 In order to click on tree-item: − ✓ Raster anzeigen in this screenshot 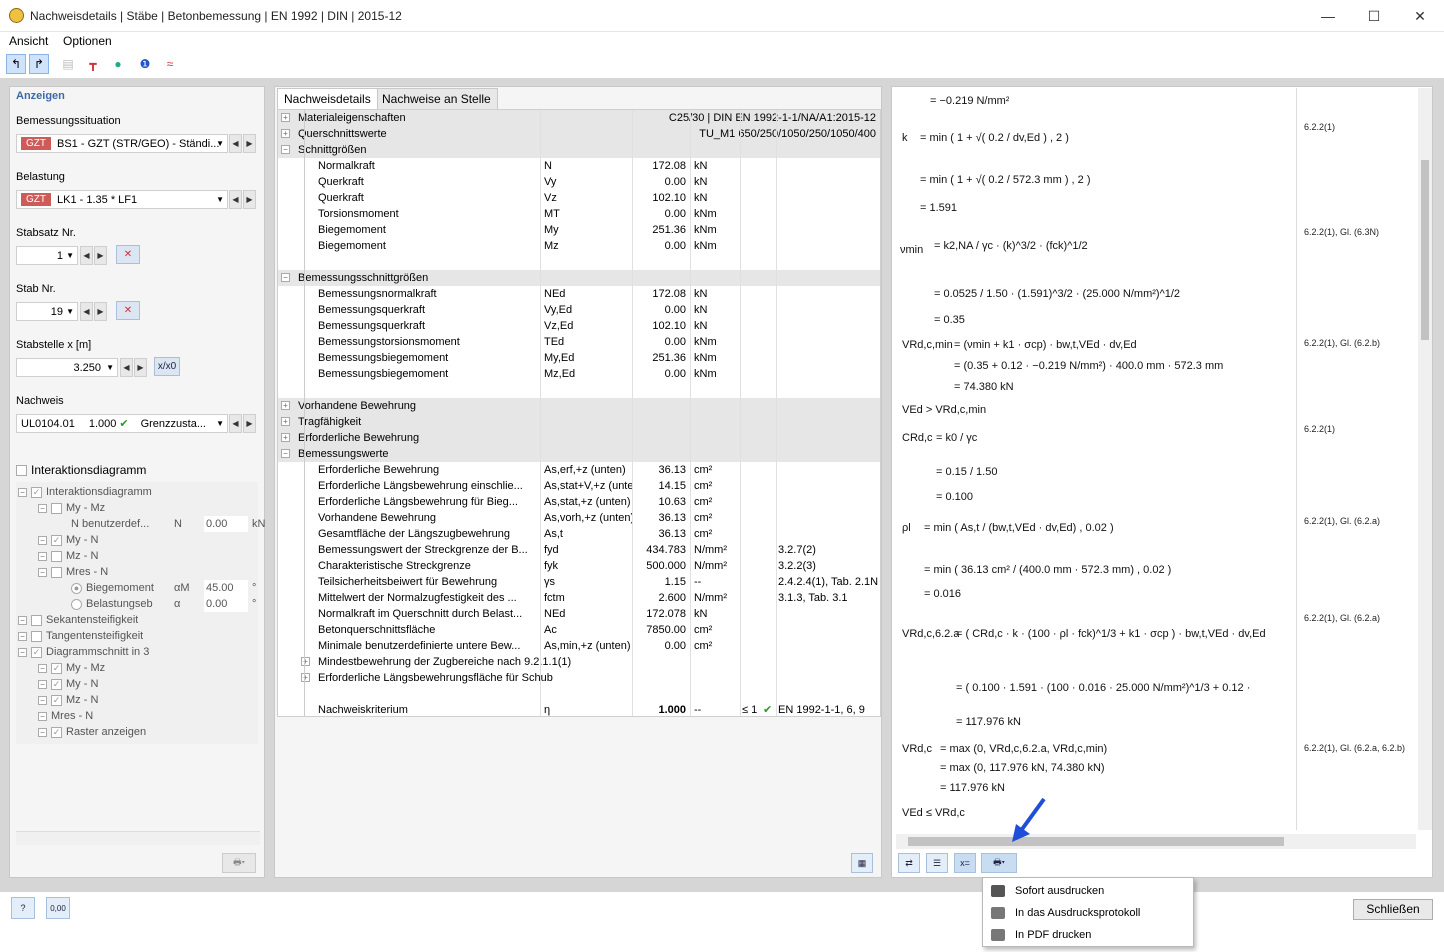, I will do `click(92, 732)`.